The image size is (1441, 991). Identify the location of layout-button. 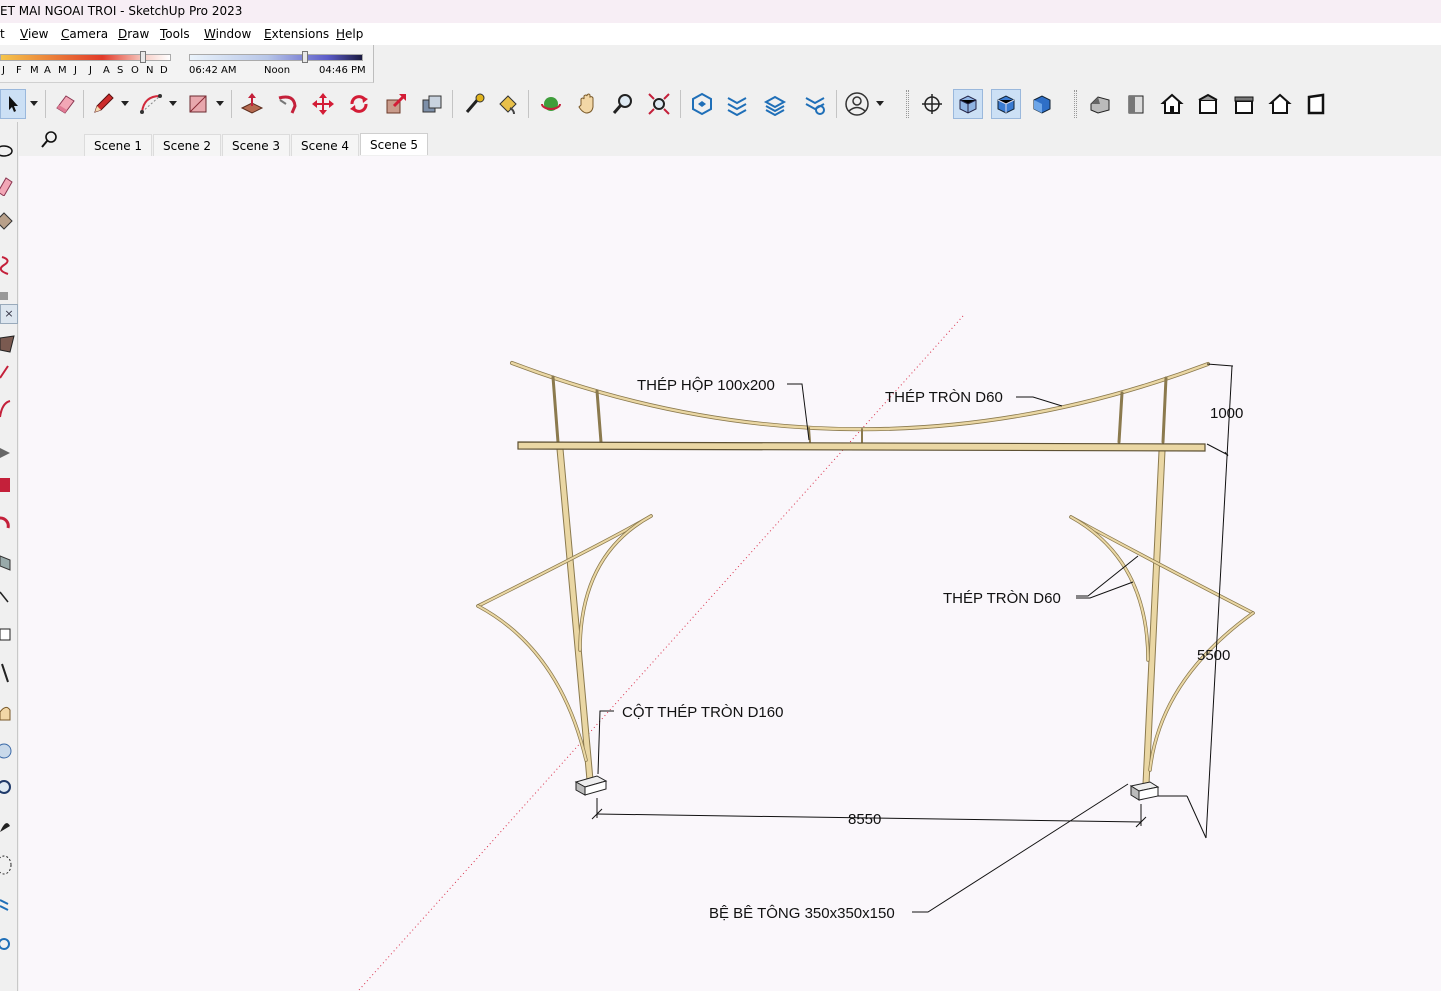
(775, 104).